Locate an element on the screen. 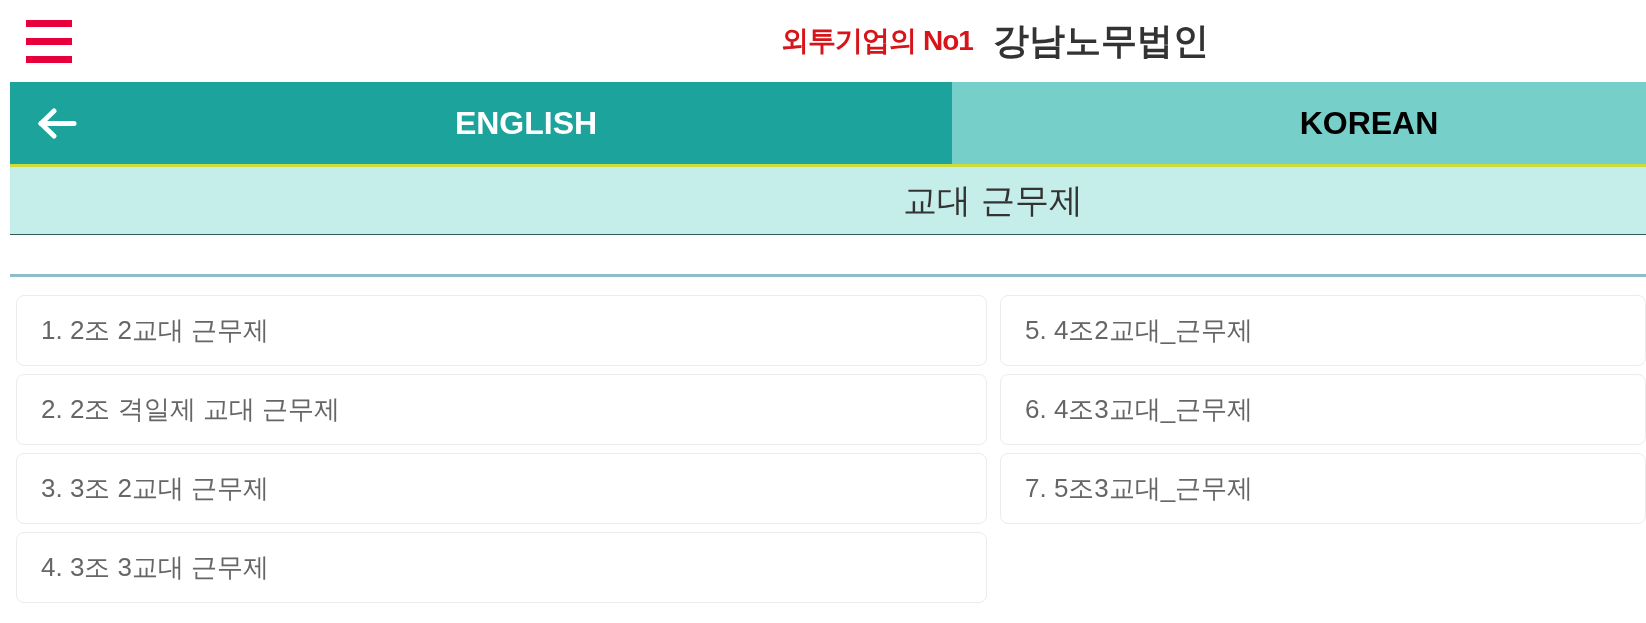  back-button is located at coordinates (55, 123).